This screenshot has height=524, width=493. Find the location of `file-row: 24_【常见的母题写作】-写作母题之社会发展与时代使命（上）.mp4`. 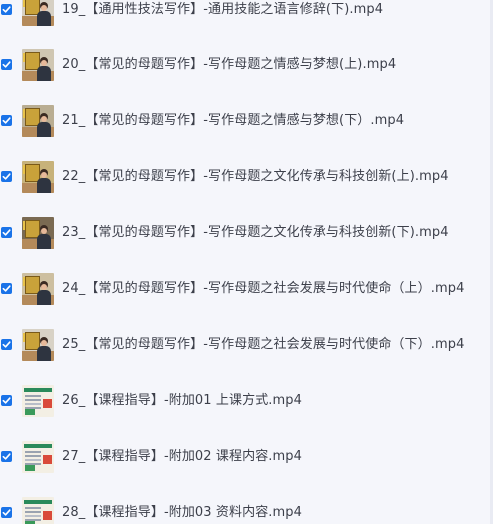

file-row: 24_【常见的母题写作】-写作母题之社会发展与时代使命（上）.mp4 is located at coordinates (245, 289).